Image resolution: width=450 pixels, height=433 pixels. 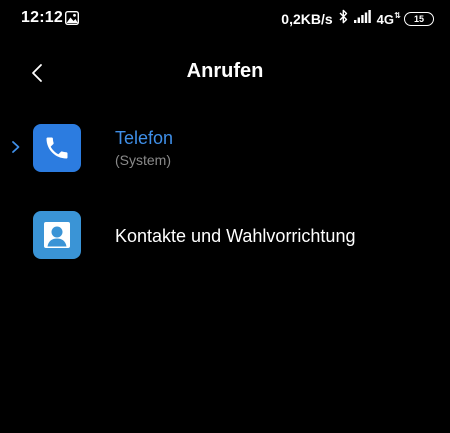 I want to click on phone-icon, so click(x=57, y=148).